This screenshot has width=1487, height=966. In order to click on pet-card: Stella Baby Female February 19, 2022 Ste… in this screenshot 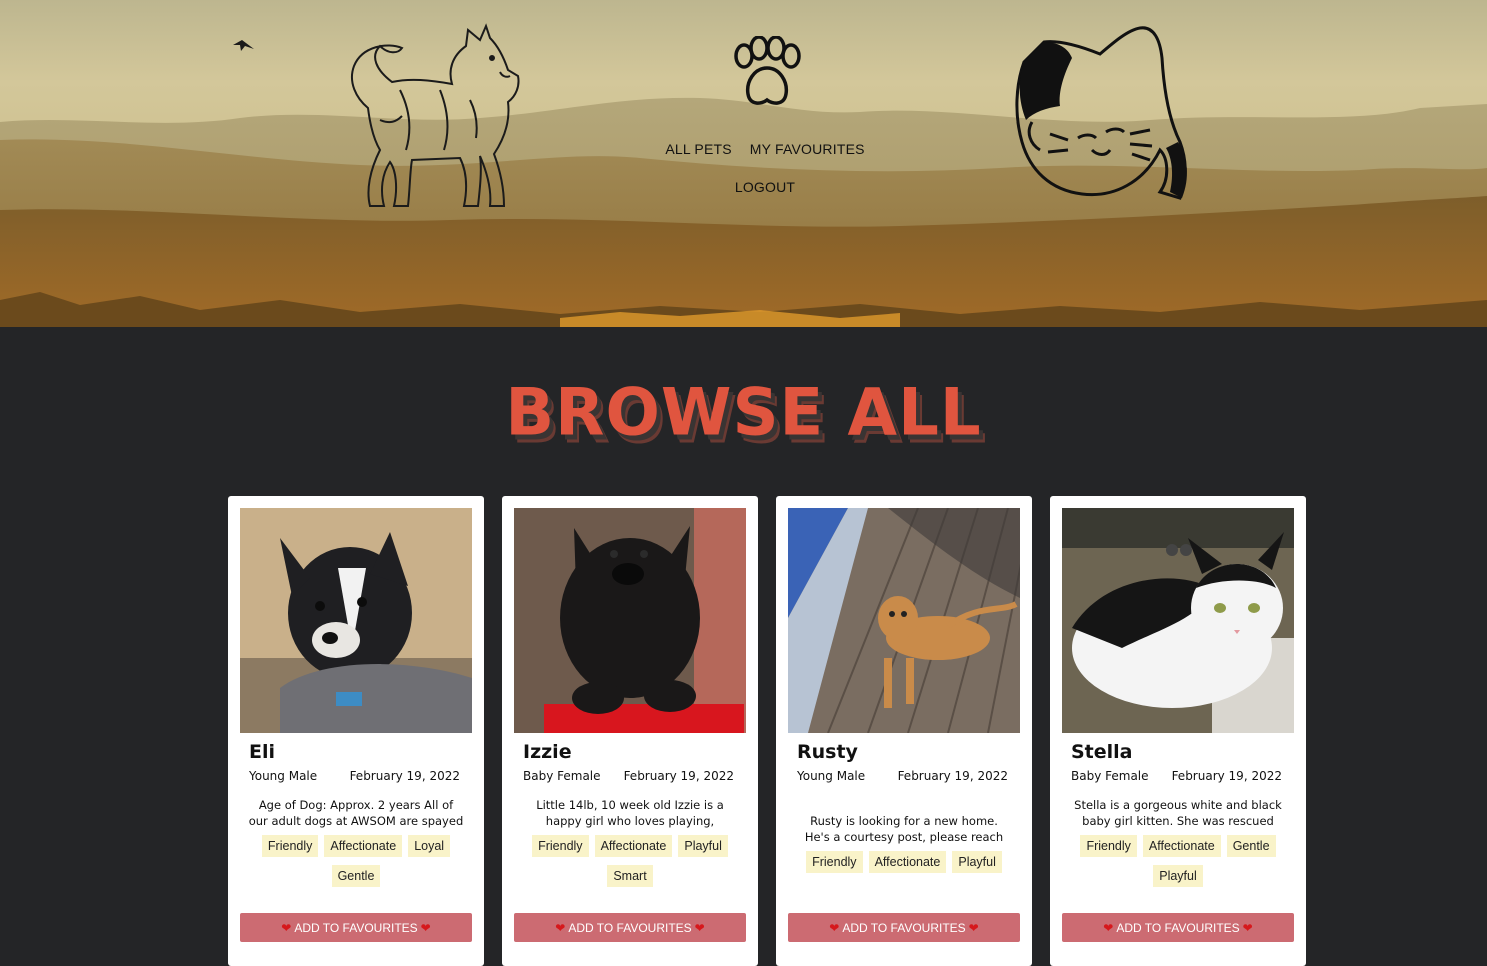, I will do `click(1178, 731)`.